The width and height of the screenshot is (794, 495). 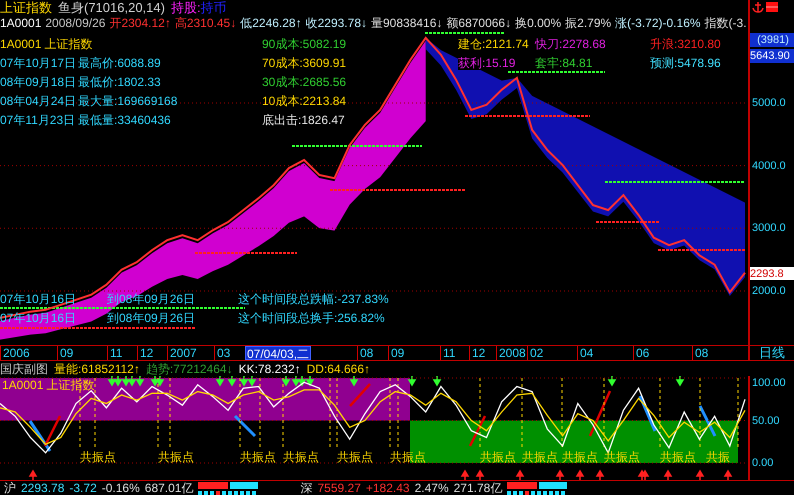 What do you see at coordinates (313, 299) in the screenshot?
I see `period-summary: 这个时间段总跌幅:-237.83%` at bounding box center [313, 299].